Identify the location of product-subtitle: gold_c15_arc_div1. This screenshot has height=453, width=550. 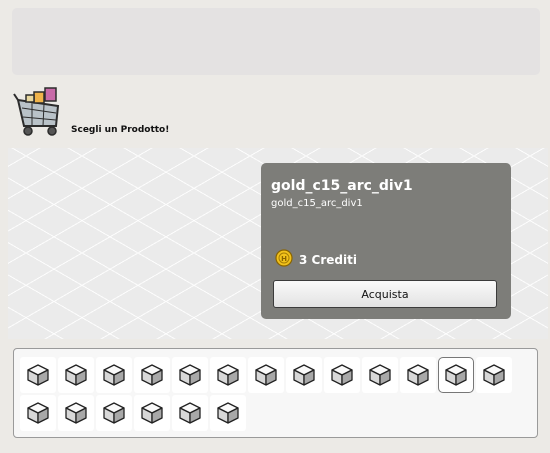
(317, 203).